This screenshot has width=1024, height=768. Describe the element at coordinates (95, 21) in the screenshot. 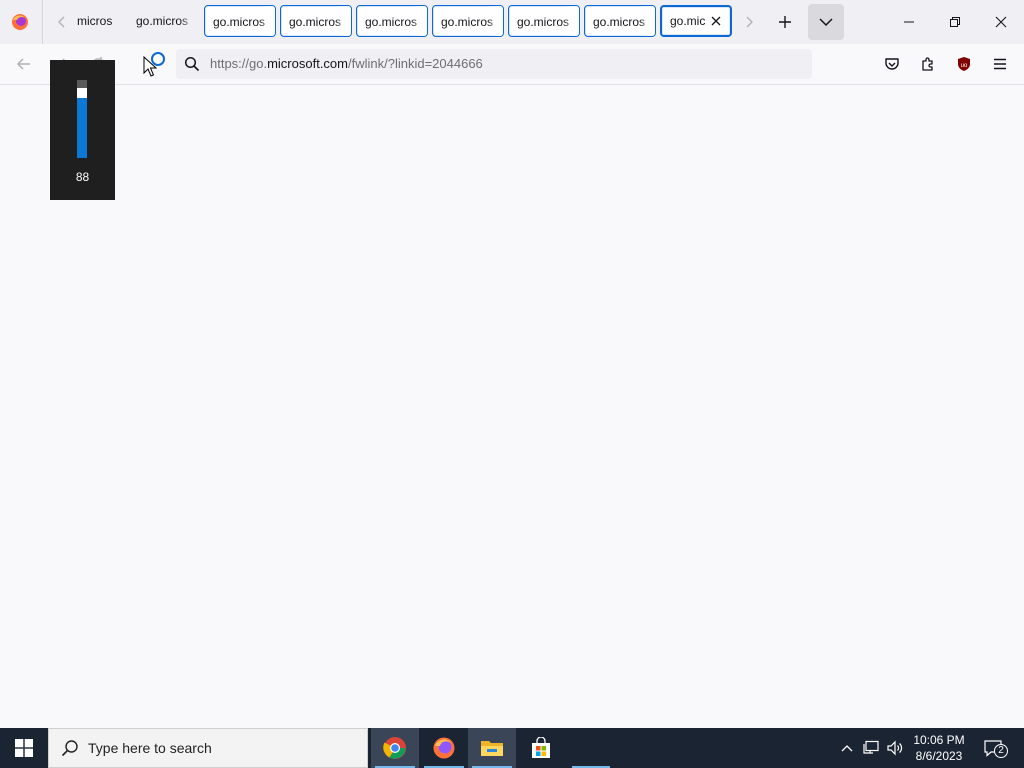

I see `tab-label: micros` at that location.